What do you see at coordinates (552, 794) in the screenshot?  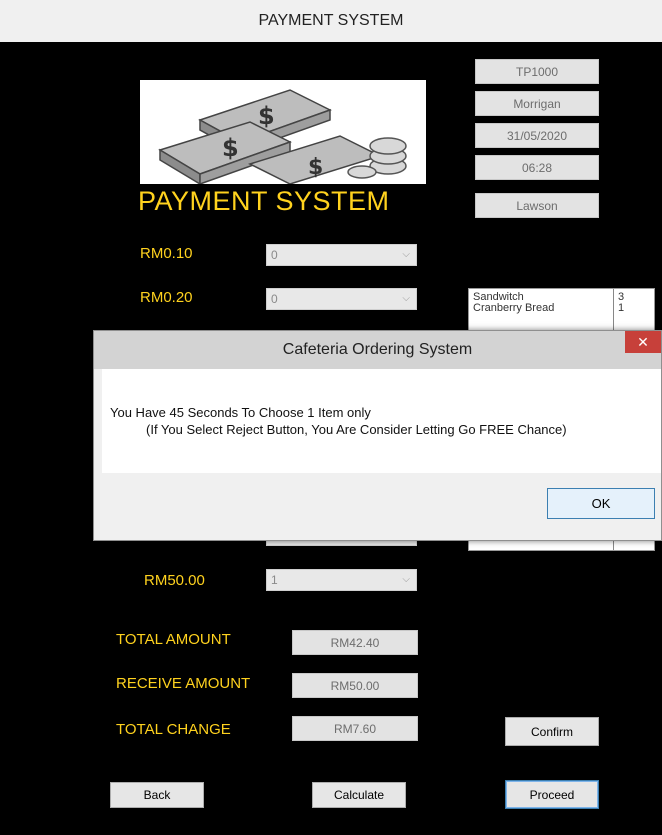 I see `proceed-button: Proceed` at bounding box center [552, 794].